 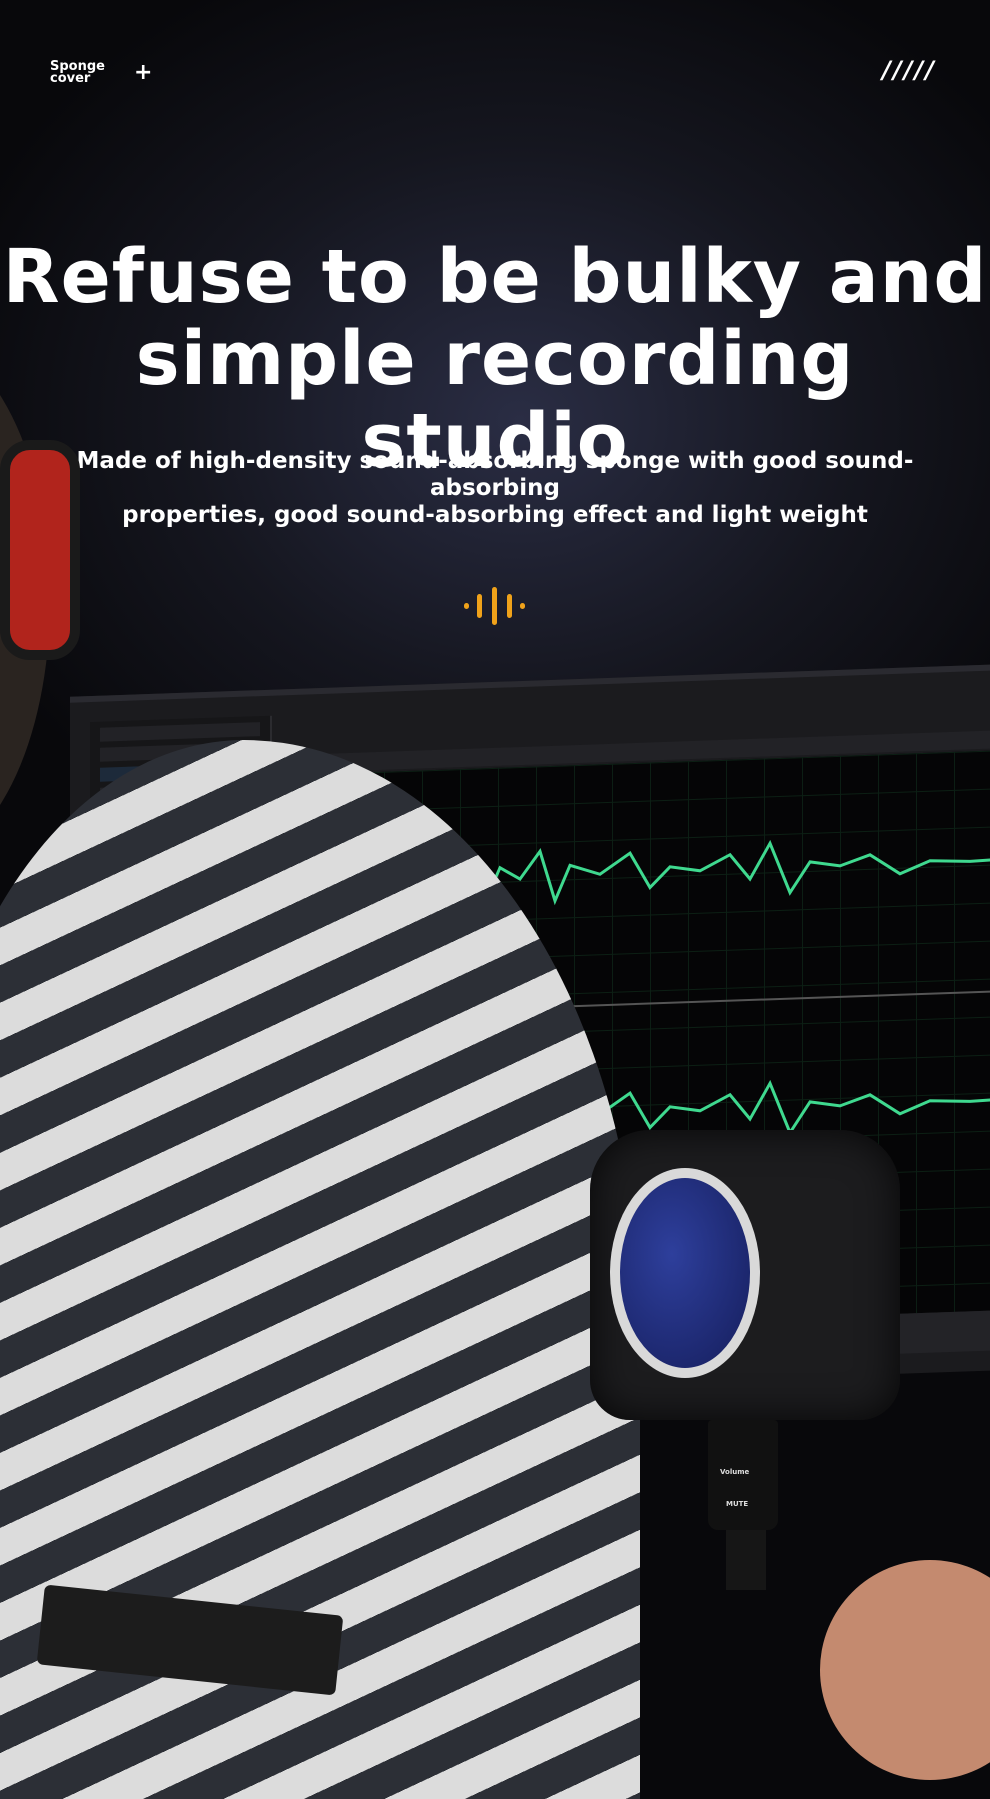 I want to click on brand-label: Sponge cover, so click(x=77, y=72).